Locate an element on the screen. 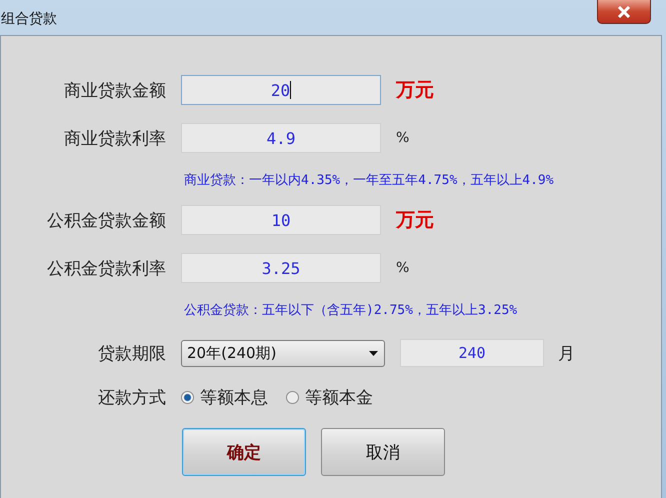 This screenshot has width=666, height=498. input-field: 10 is located at coordinates (281, 220).